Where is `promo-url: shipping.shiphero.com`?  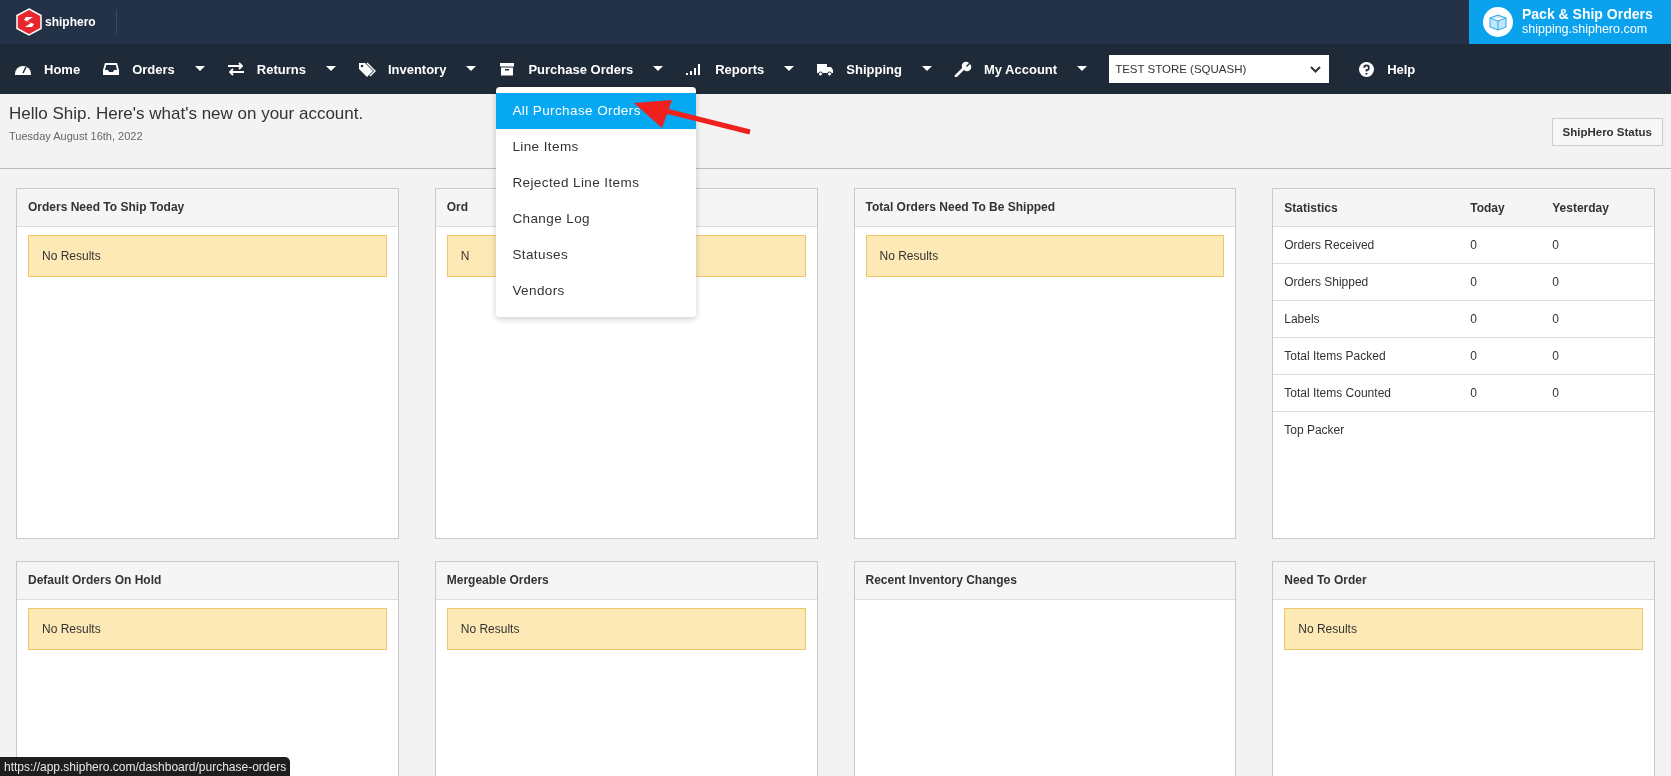 promo-url: shipping.shiphero.com is located at coordinates (1585, 29).